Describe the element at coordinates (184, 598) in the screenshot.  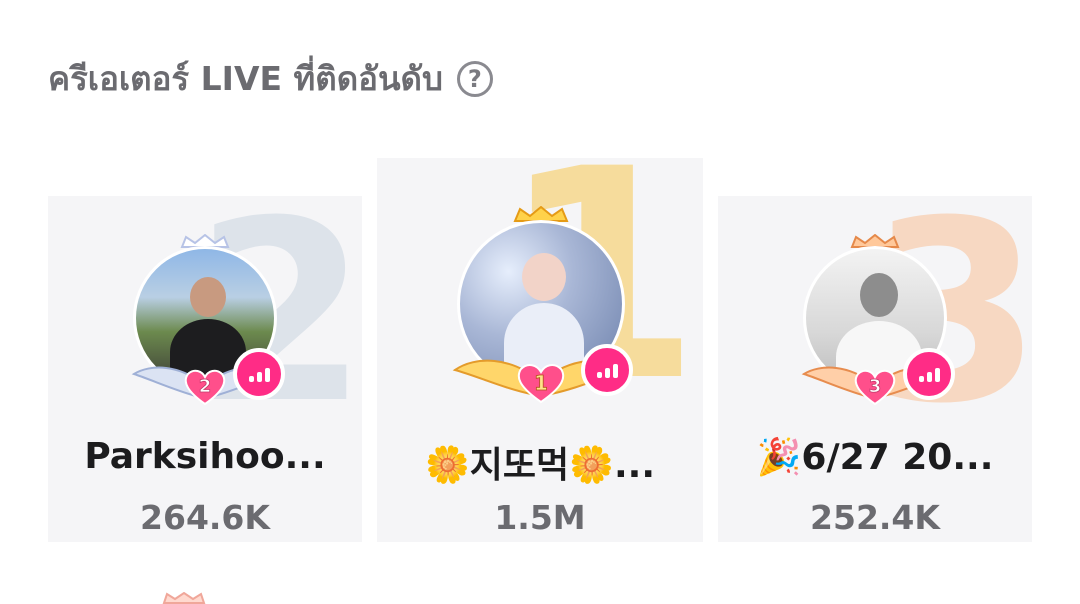
I see `crown-icon` at that location.